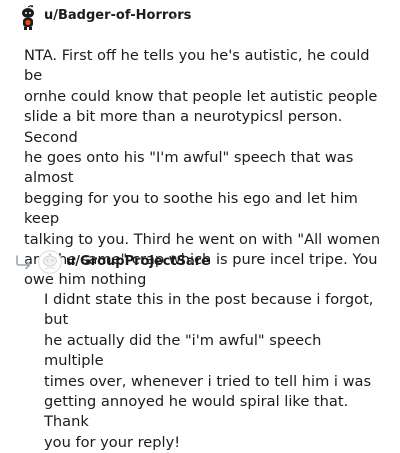 The height and width of the screenshot is (453, 400). Describe the element at coordinates (23, 262) in the screenshot. I see `reply-arrow-icon` at that location.